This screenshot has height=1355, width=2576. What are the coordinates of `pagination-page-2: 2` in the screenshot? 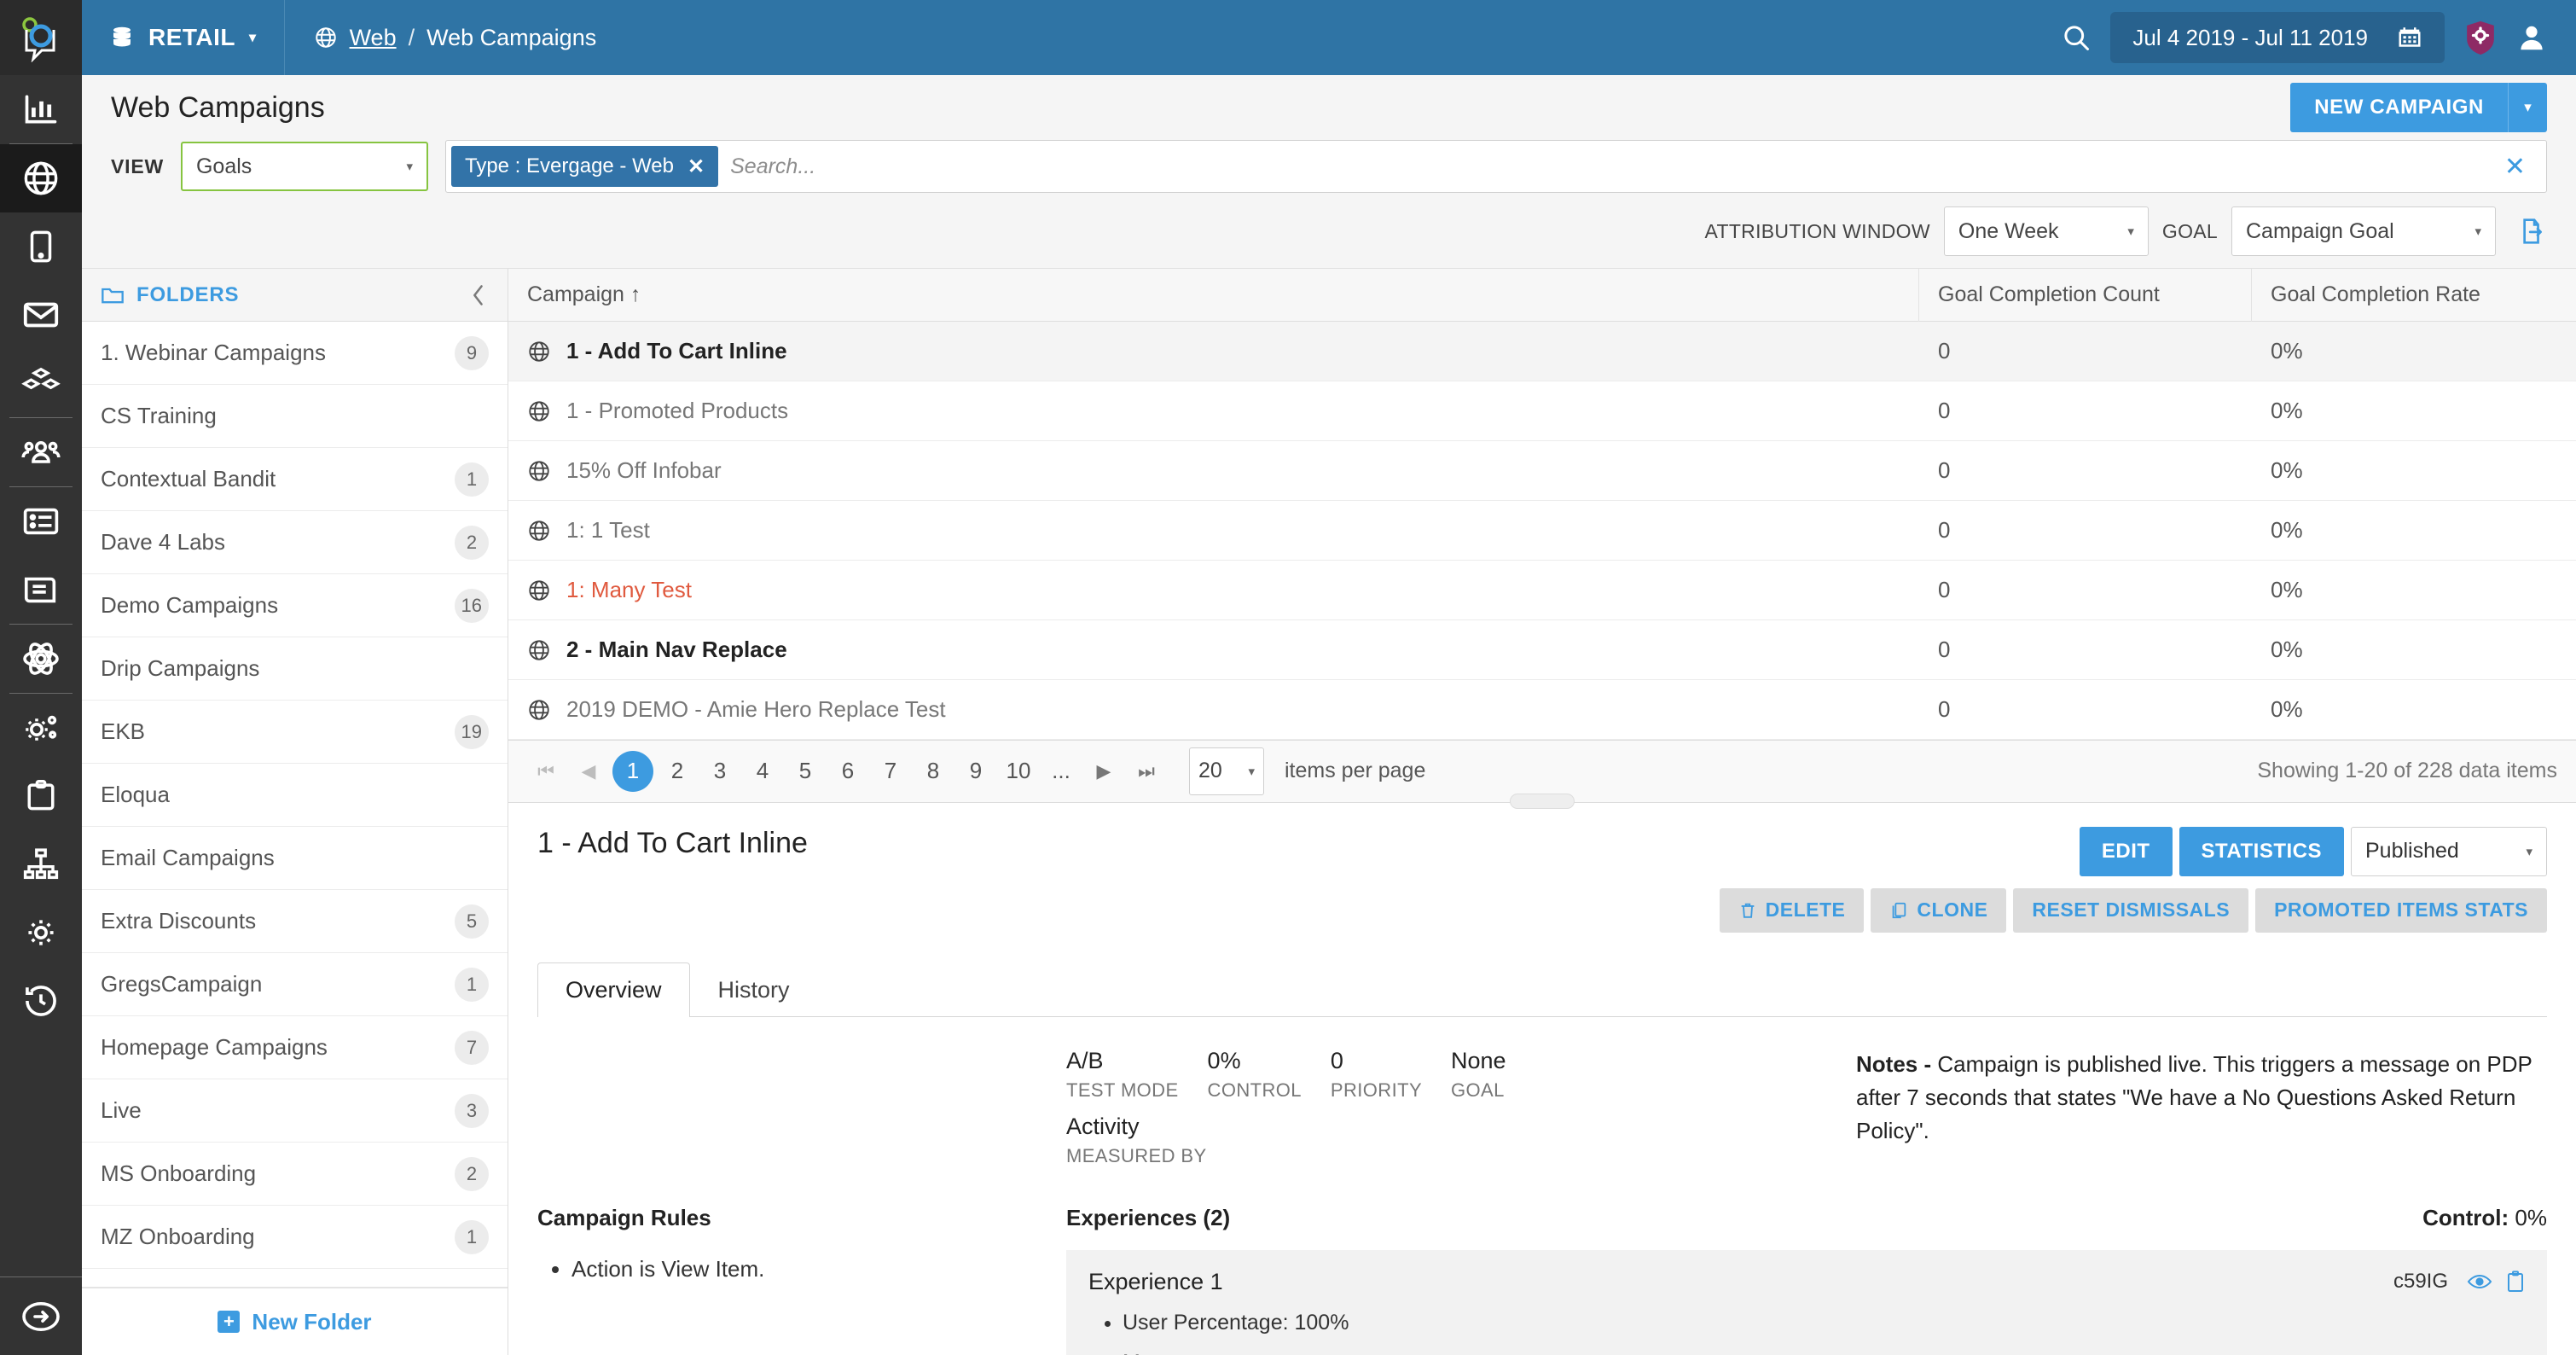 It's located at (677, 771).